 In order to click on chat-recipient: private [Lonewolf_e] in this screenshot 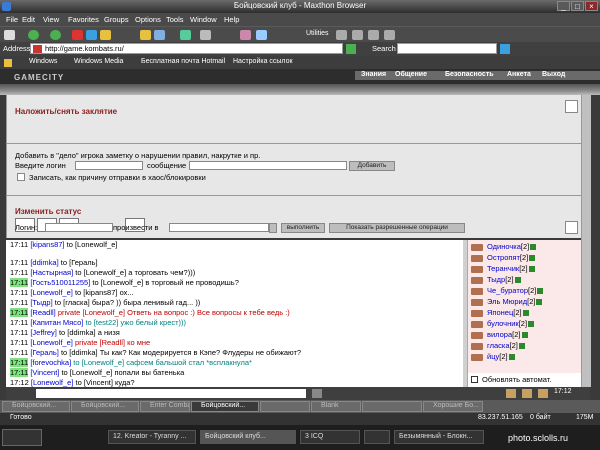, I will do `click(91, 312)`.